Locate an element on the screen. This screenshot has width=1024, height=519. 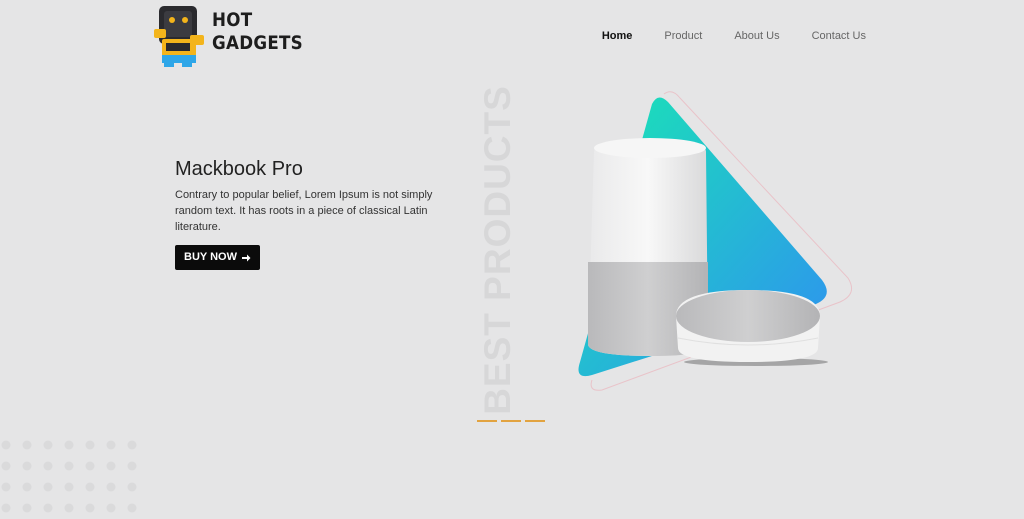
buy-now-label: BUY NOW is located at coordinates (210, 257).